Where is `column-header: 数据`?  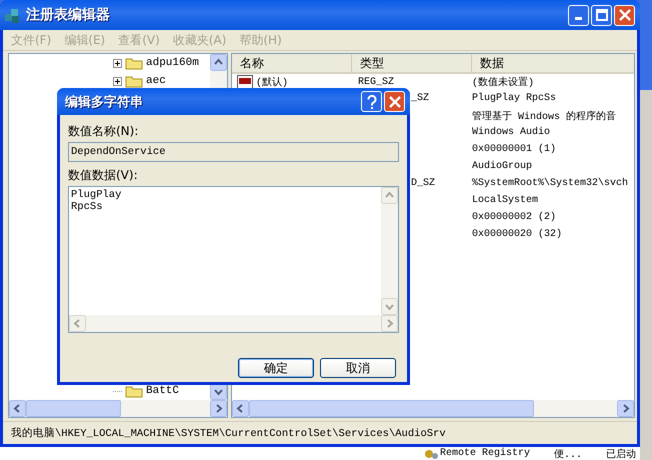 column-header: 数据 is located at coordinates (553, 63).